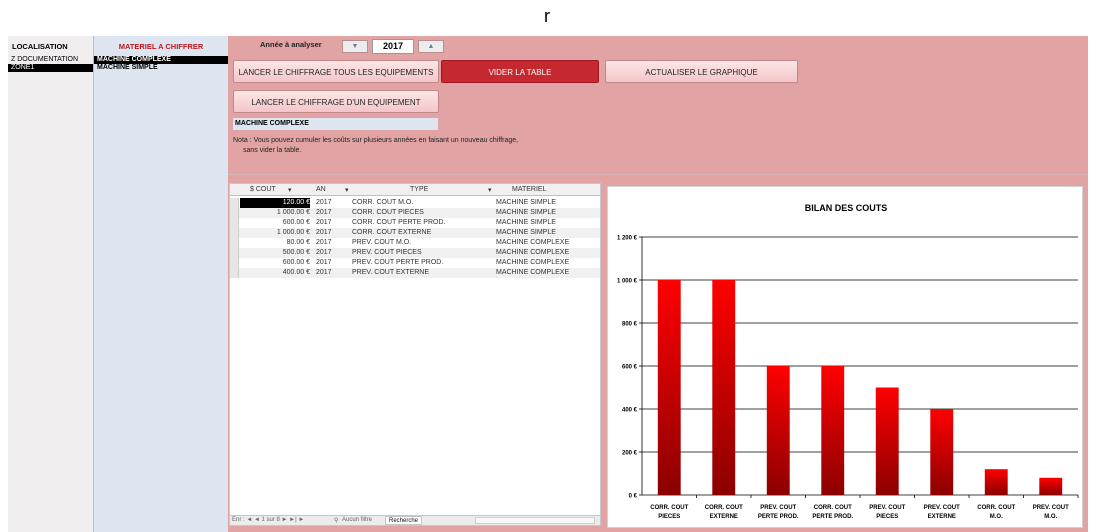 This screenshot has height=532, width=1095. What do you see at coordinates (832, 517) in the screenshot?
I see `x-tick-label: PERTE PROD.` at bounding box center [832, 517].